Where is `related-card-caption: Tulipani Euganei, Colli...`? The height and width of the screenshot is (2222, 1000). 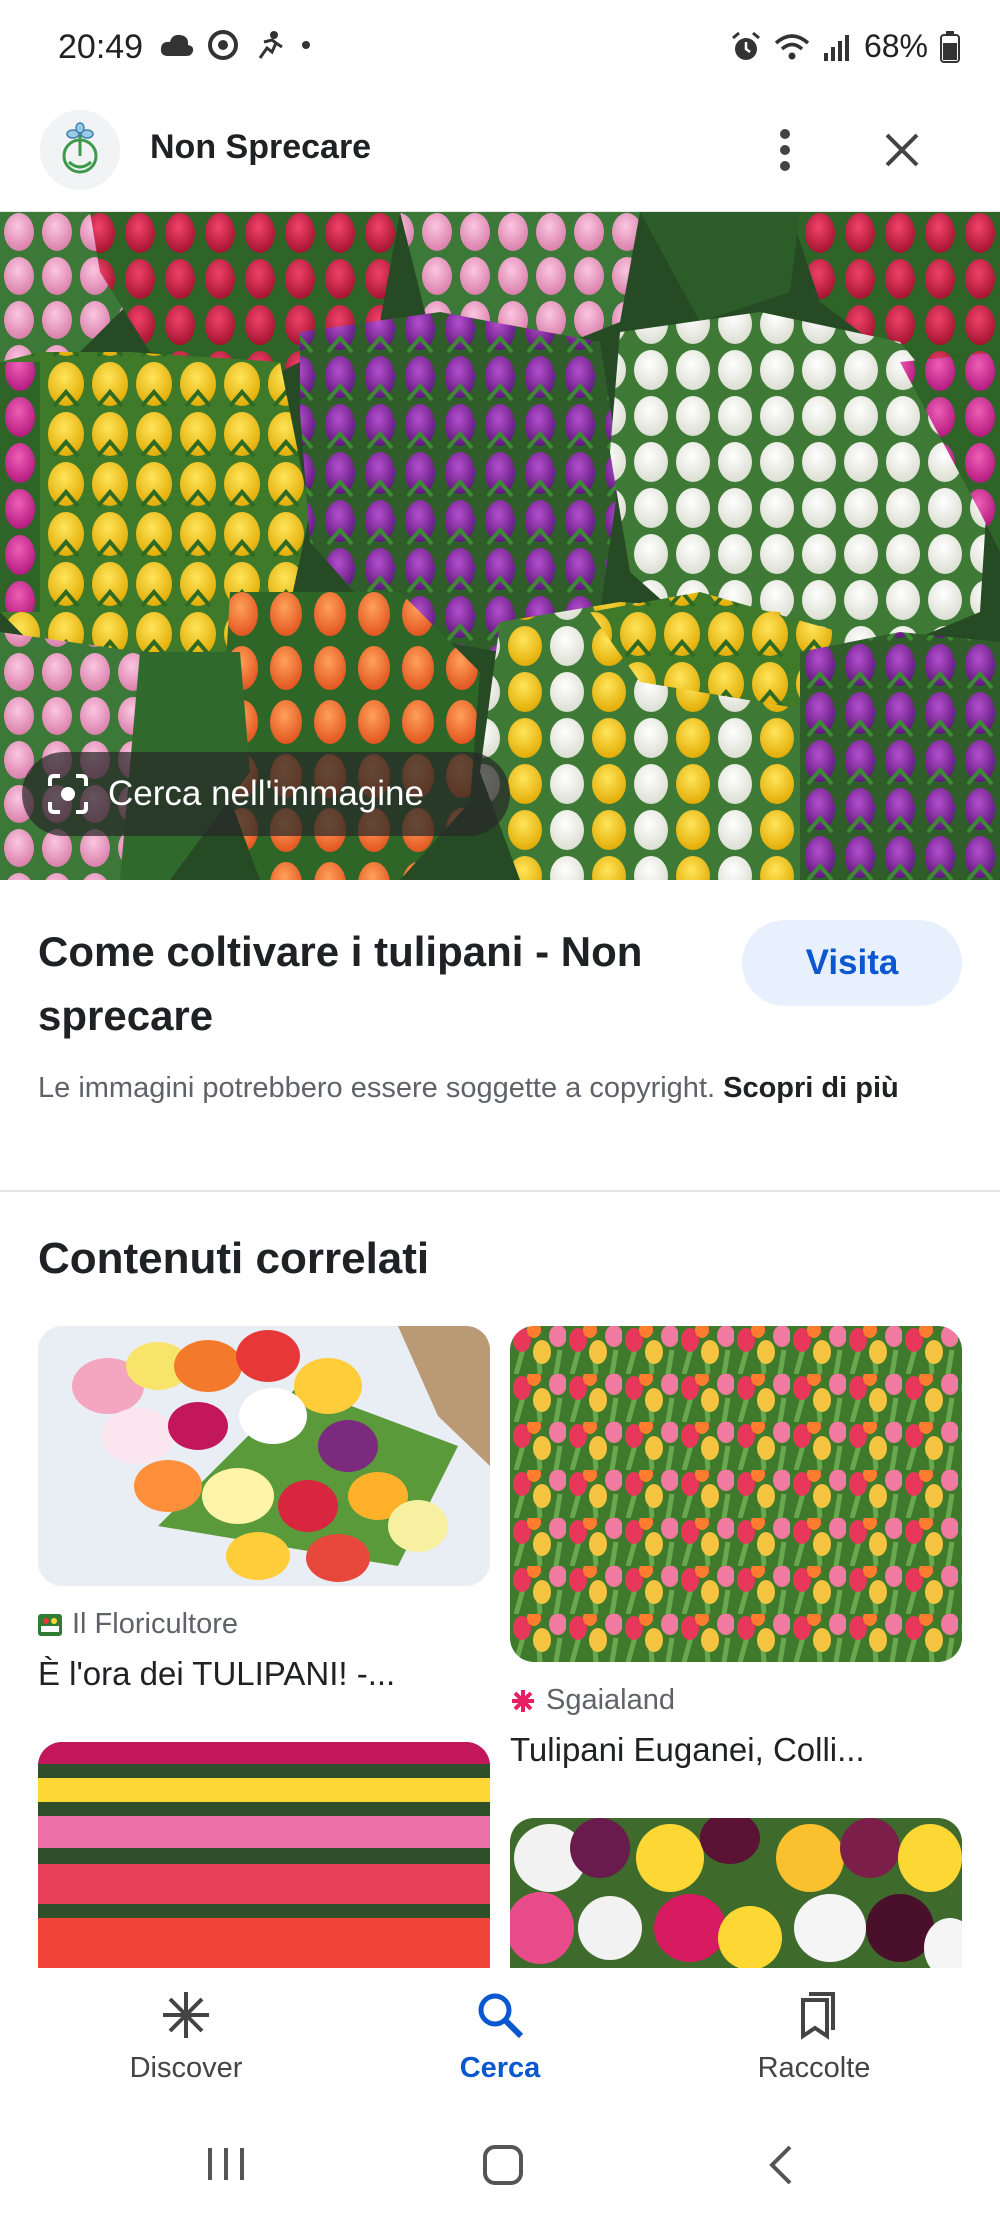
related-card-caption: Tulipani Euganei, Colli... is located at coordinates (736, 1750).